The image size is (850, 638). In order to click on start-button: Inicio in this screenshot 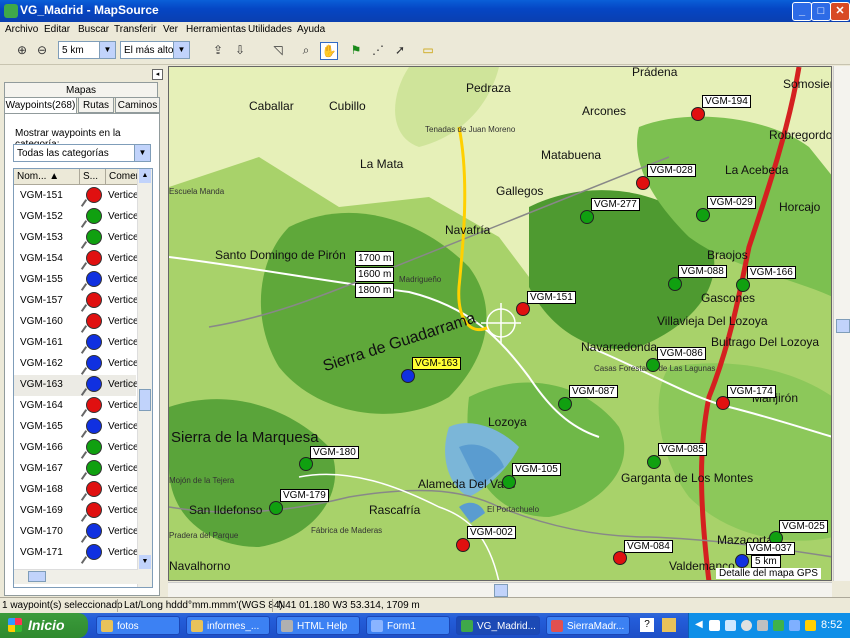, I will do `click(44, 625)`.